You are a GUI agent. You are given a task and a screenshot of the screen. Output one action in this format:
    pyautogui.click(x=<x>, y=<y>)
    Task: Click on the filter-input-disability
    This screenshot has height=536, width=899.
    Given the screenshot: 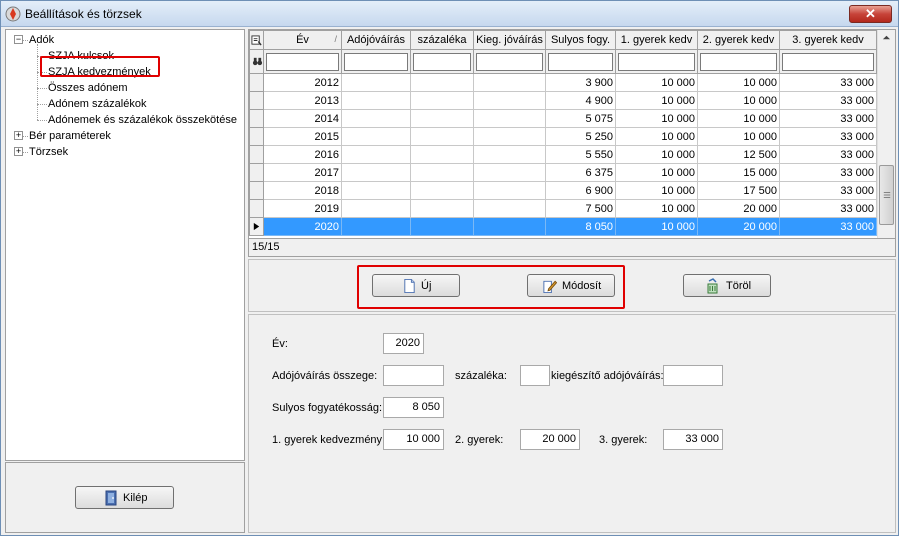 What is the action you would take?
    pyautogui.click(x=580, y=61)
    